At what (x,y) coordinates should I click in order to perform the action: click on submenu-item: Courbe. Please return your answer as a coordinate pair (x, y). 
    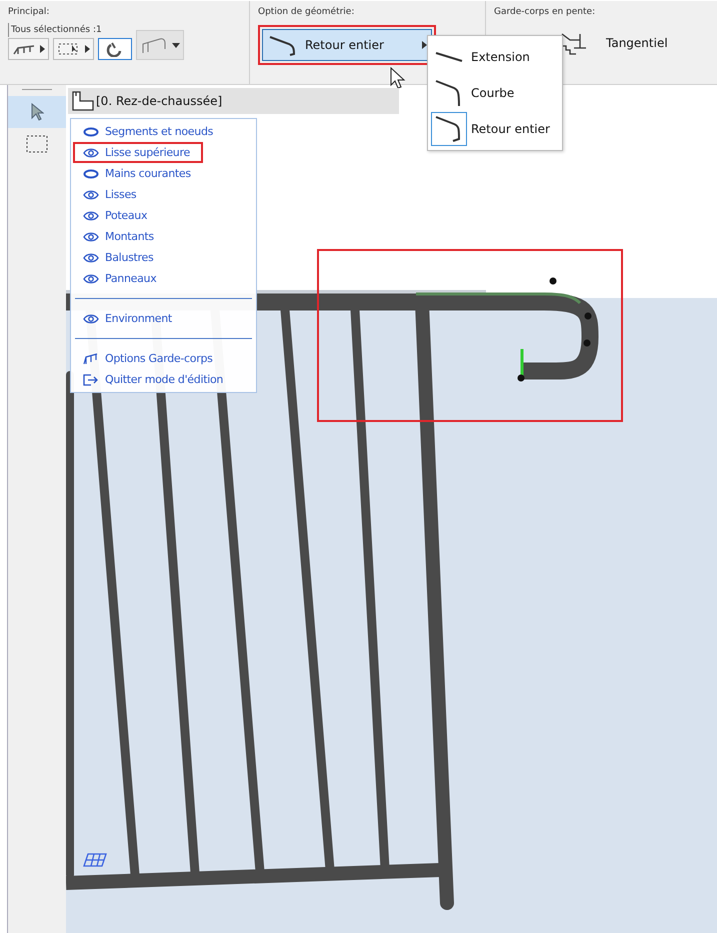
    Looking at the image, I should click on (495, 93).